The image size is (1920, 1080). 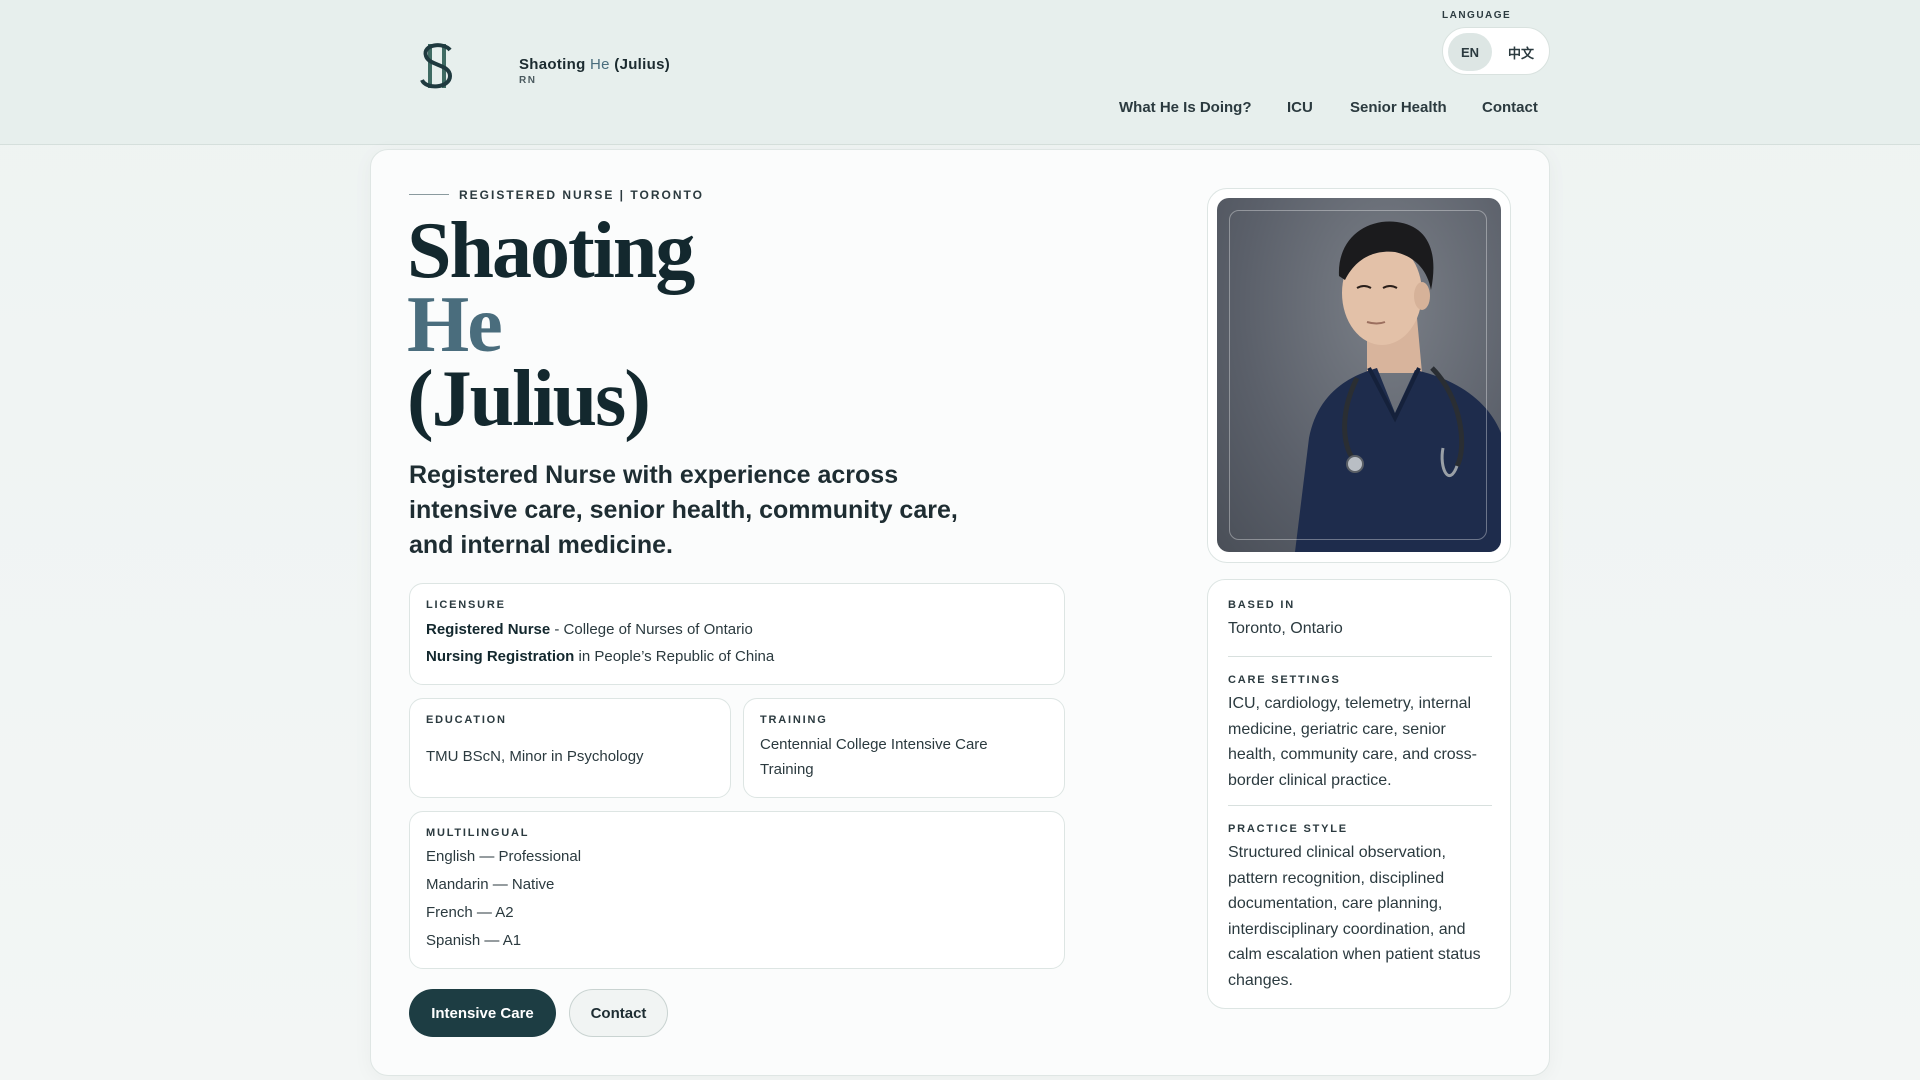 I want to click on practice-style-label: PRACTICE STYLE, so click(x=1288, y=829).